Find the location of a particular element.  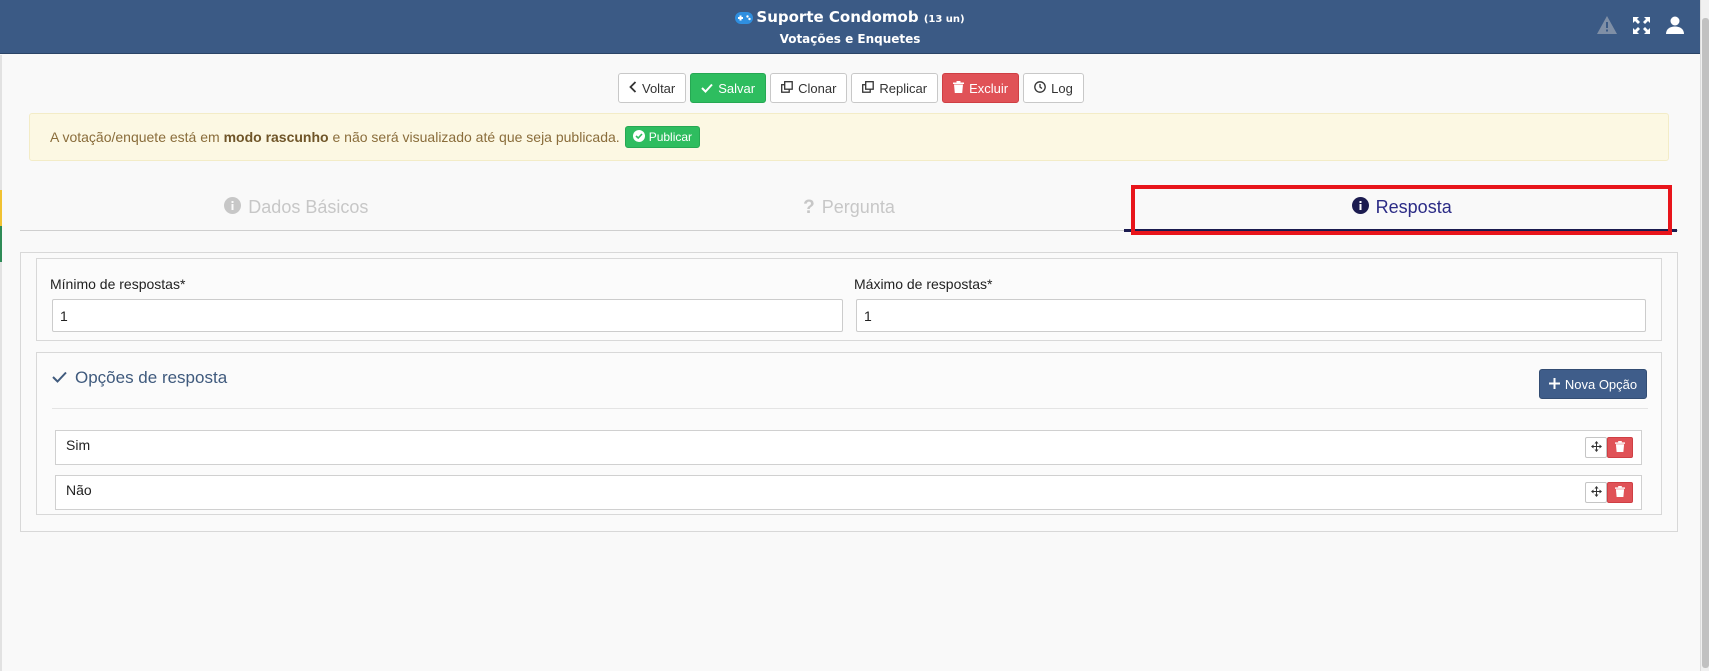

log-button-label: Log is located at coordinates (1062, 88).